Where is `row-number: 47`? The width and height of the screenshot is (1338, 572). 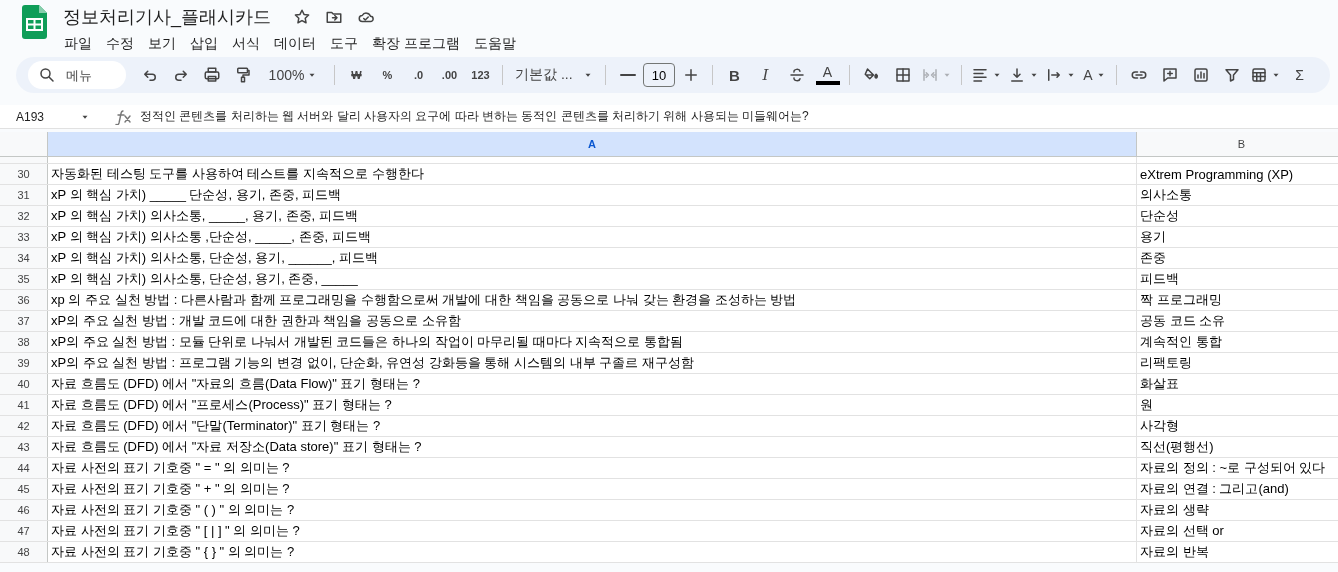 row-number: 47 is located at coordinates (24, 531).